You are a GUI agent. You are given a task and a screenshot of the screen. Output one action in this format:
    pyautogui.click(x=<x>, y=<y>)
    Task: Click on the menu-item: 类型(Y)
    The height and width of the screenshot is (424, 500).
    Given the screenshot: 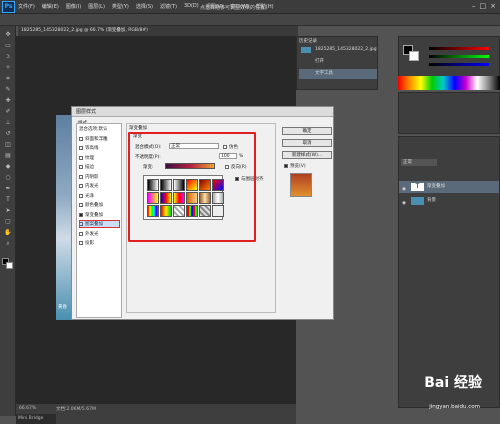 What is the action you would take?
    pyautogui.click(x=120, y=6)
    